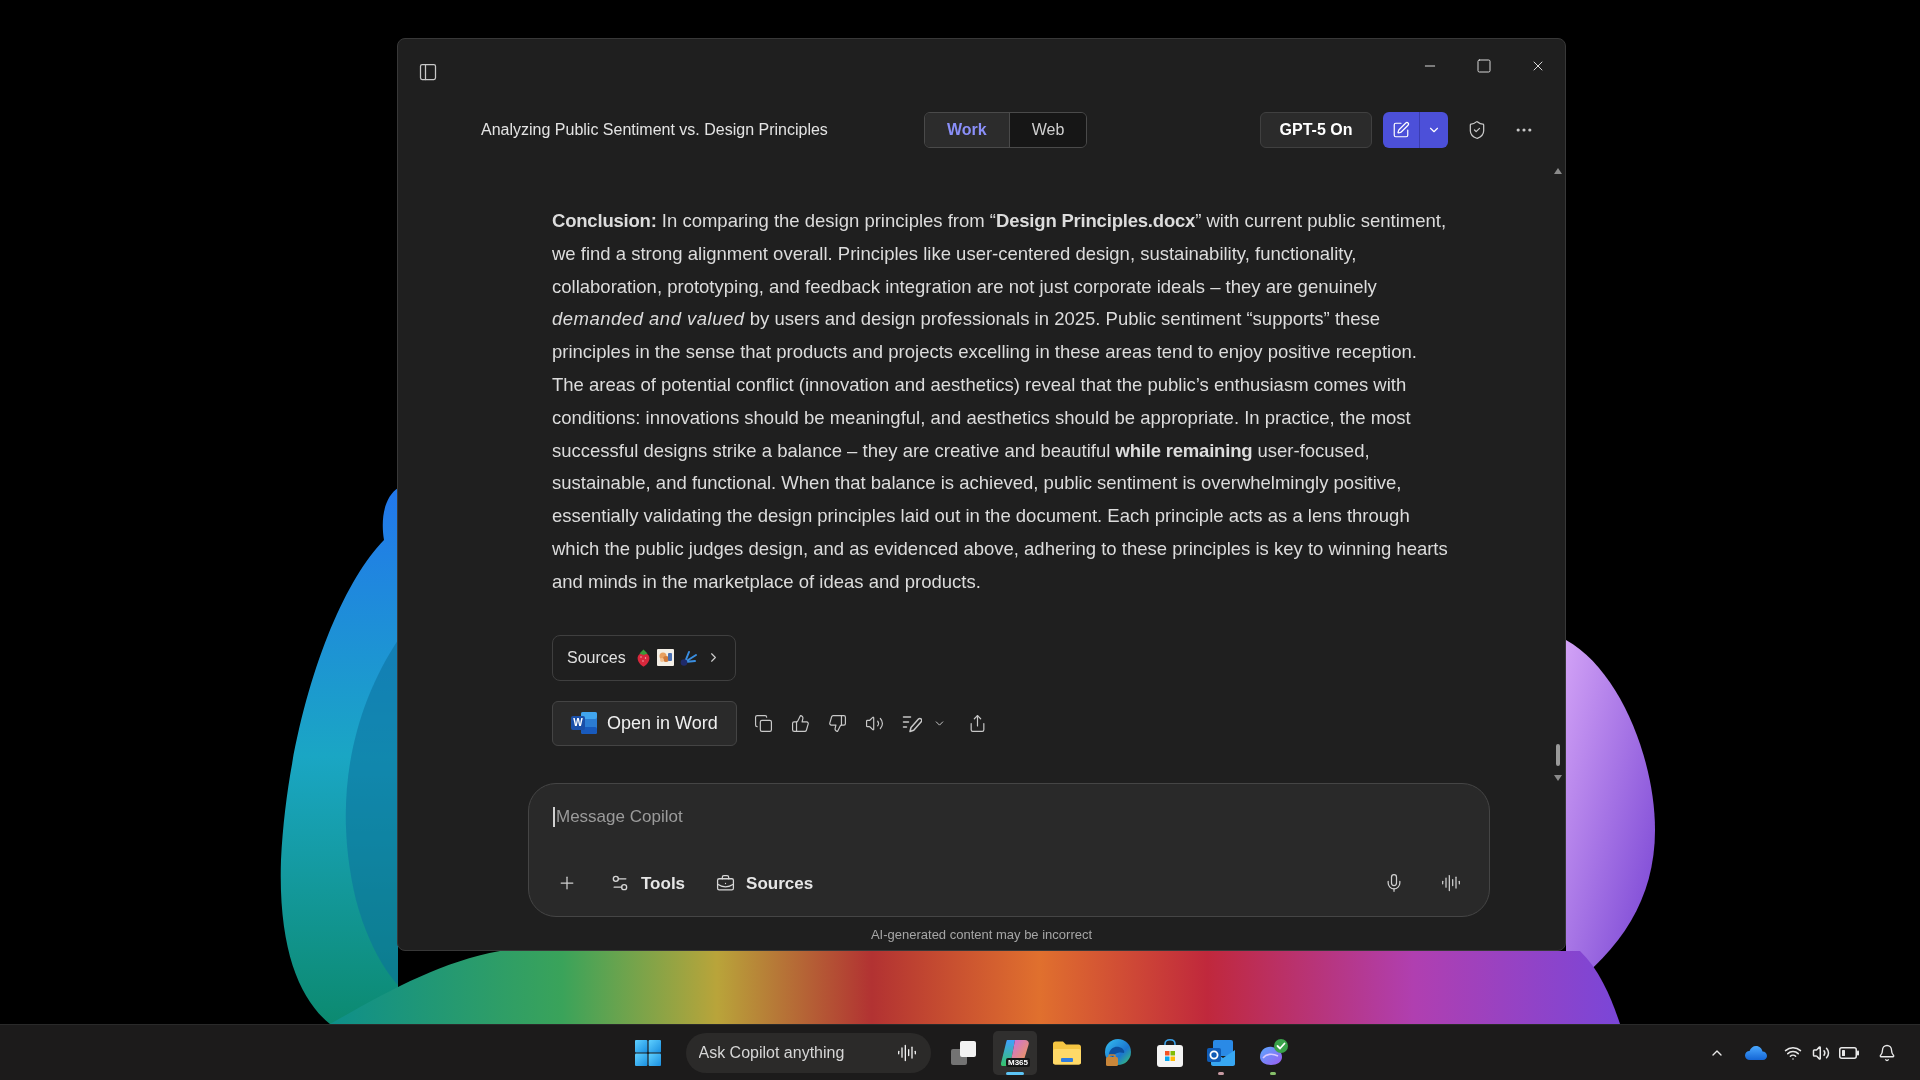  What do you see at coordinates (1018, 1062) in the screenshot?
I see `app-badge: M365` at bounding box center [1018, 1062].